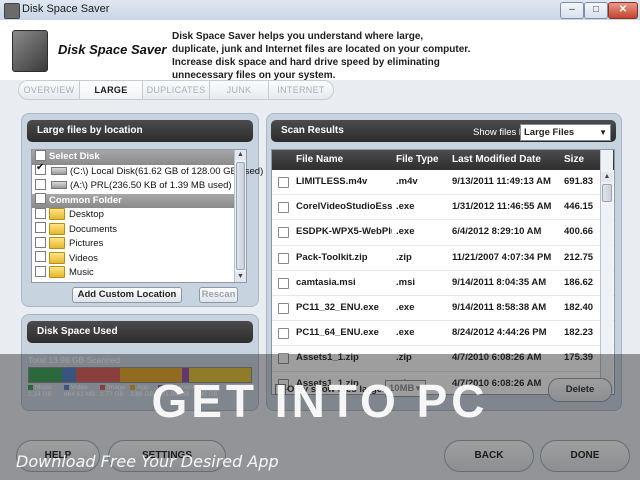 This screenshot has width=640, height=480. I want to click on rescan-button: Rescan, so click(218, 295).